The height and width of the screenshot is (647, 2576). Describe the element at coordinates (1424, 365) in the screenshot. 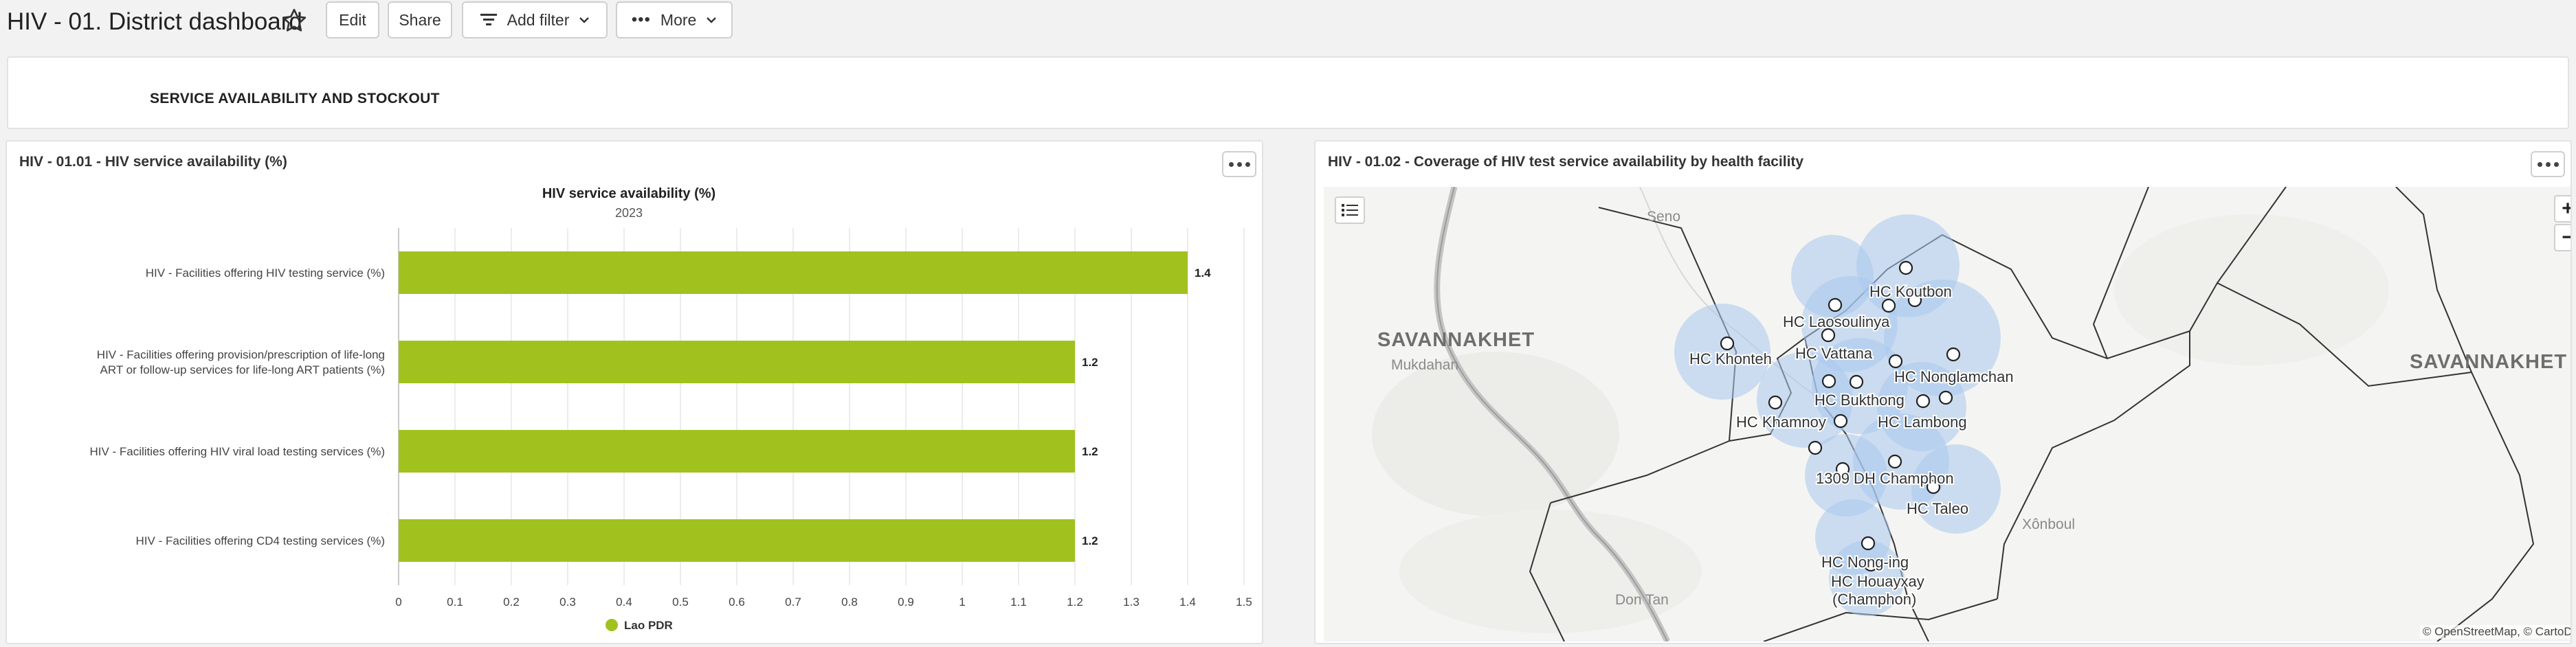

I see `svg-text: Mukdahan` at that location.